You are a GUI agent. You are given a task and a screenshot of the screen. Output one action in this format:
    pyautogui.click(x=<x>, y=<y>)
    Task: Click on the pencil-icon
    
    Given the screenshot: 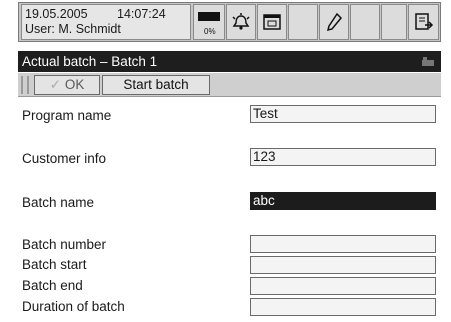 What is the action you would take?
    pyautogui.click(x=334, y=22)
    